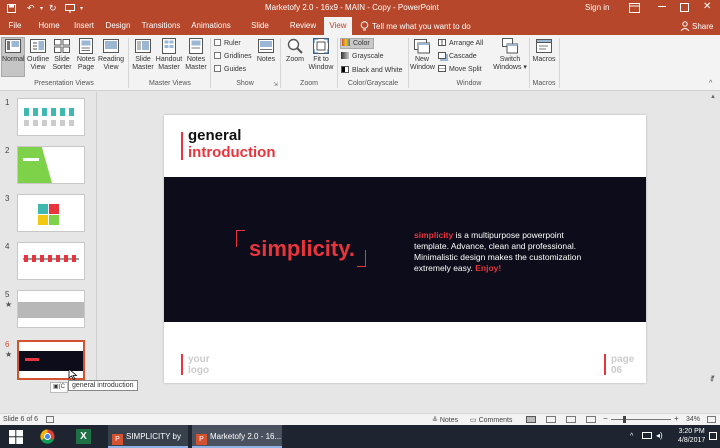 This screenshot has height=448, width=720. What do you see at coordinates (357, 43) in the screenshot?
I see `color-button: Color` at bounding box center [357, 43].